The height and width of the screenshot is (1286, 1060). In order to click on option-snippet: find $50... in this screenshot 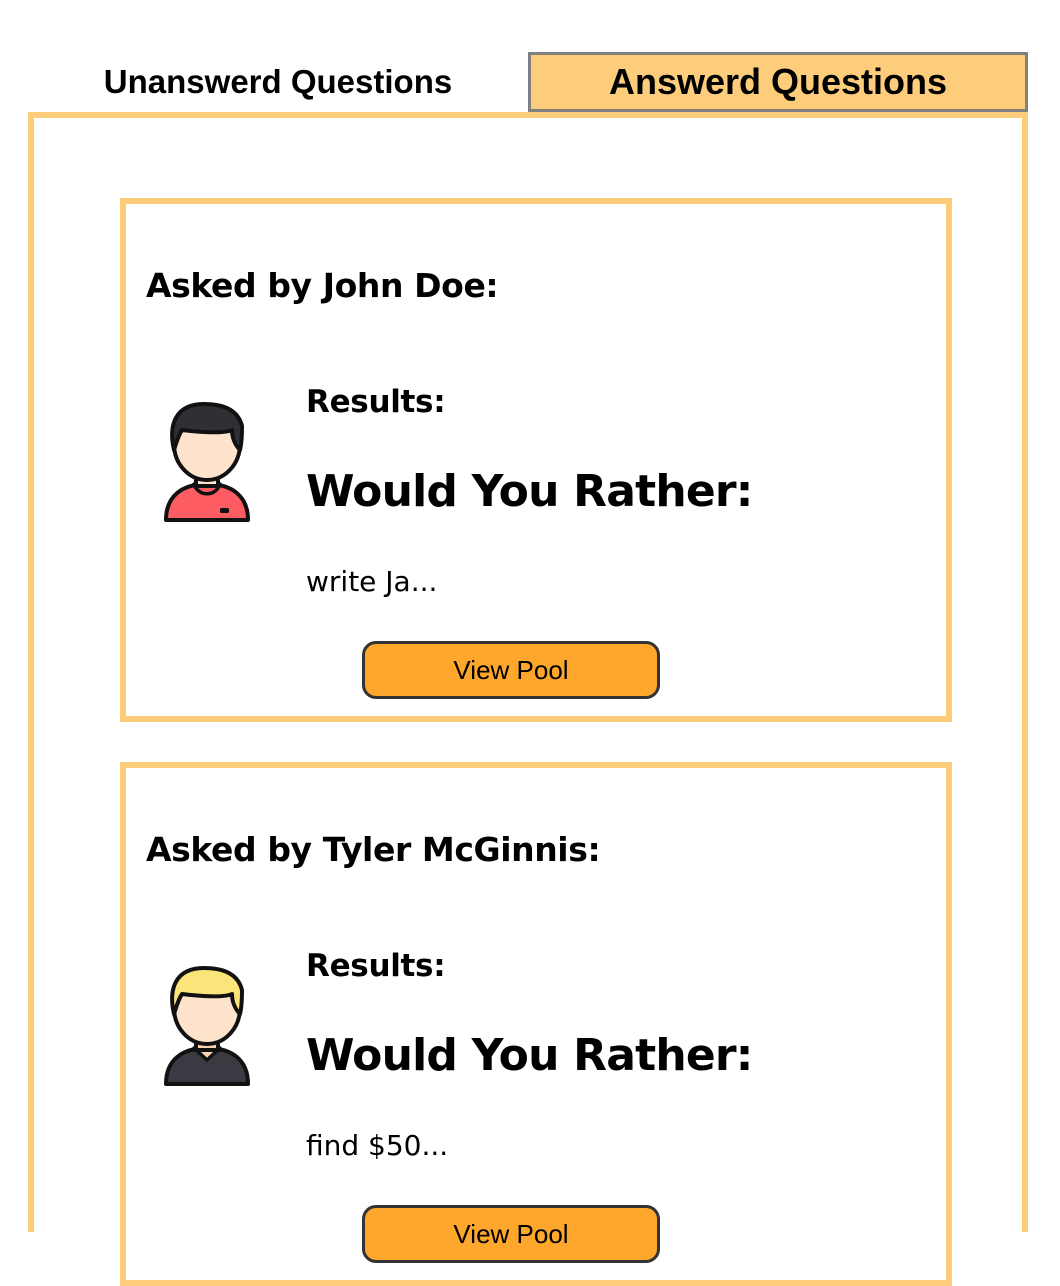, I will do `click(377, 1145)`.